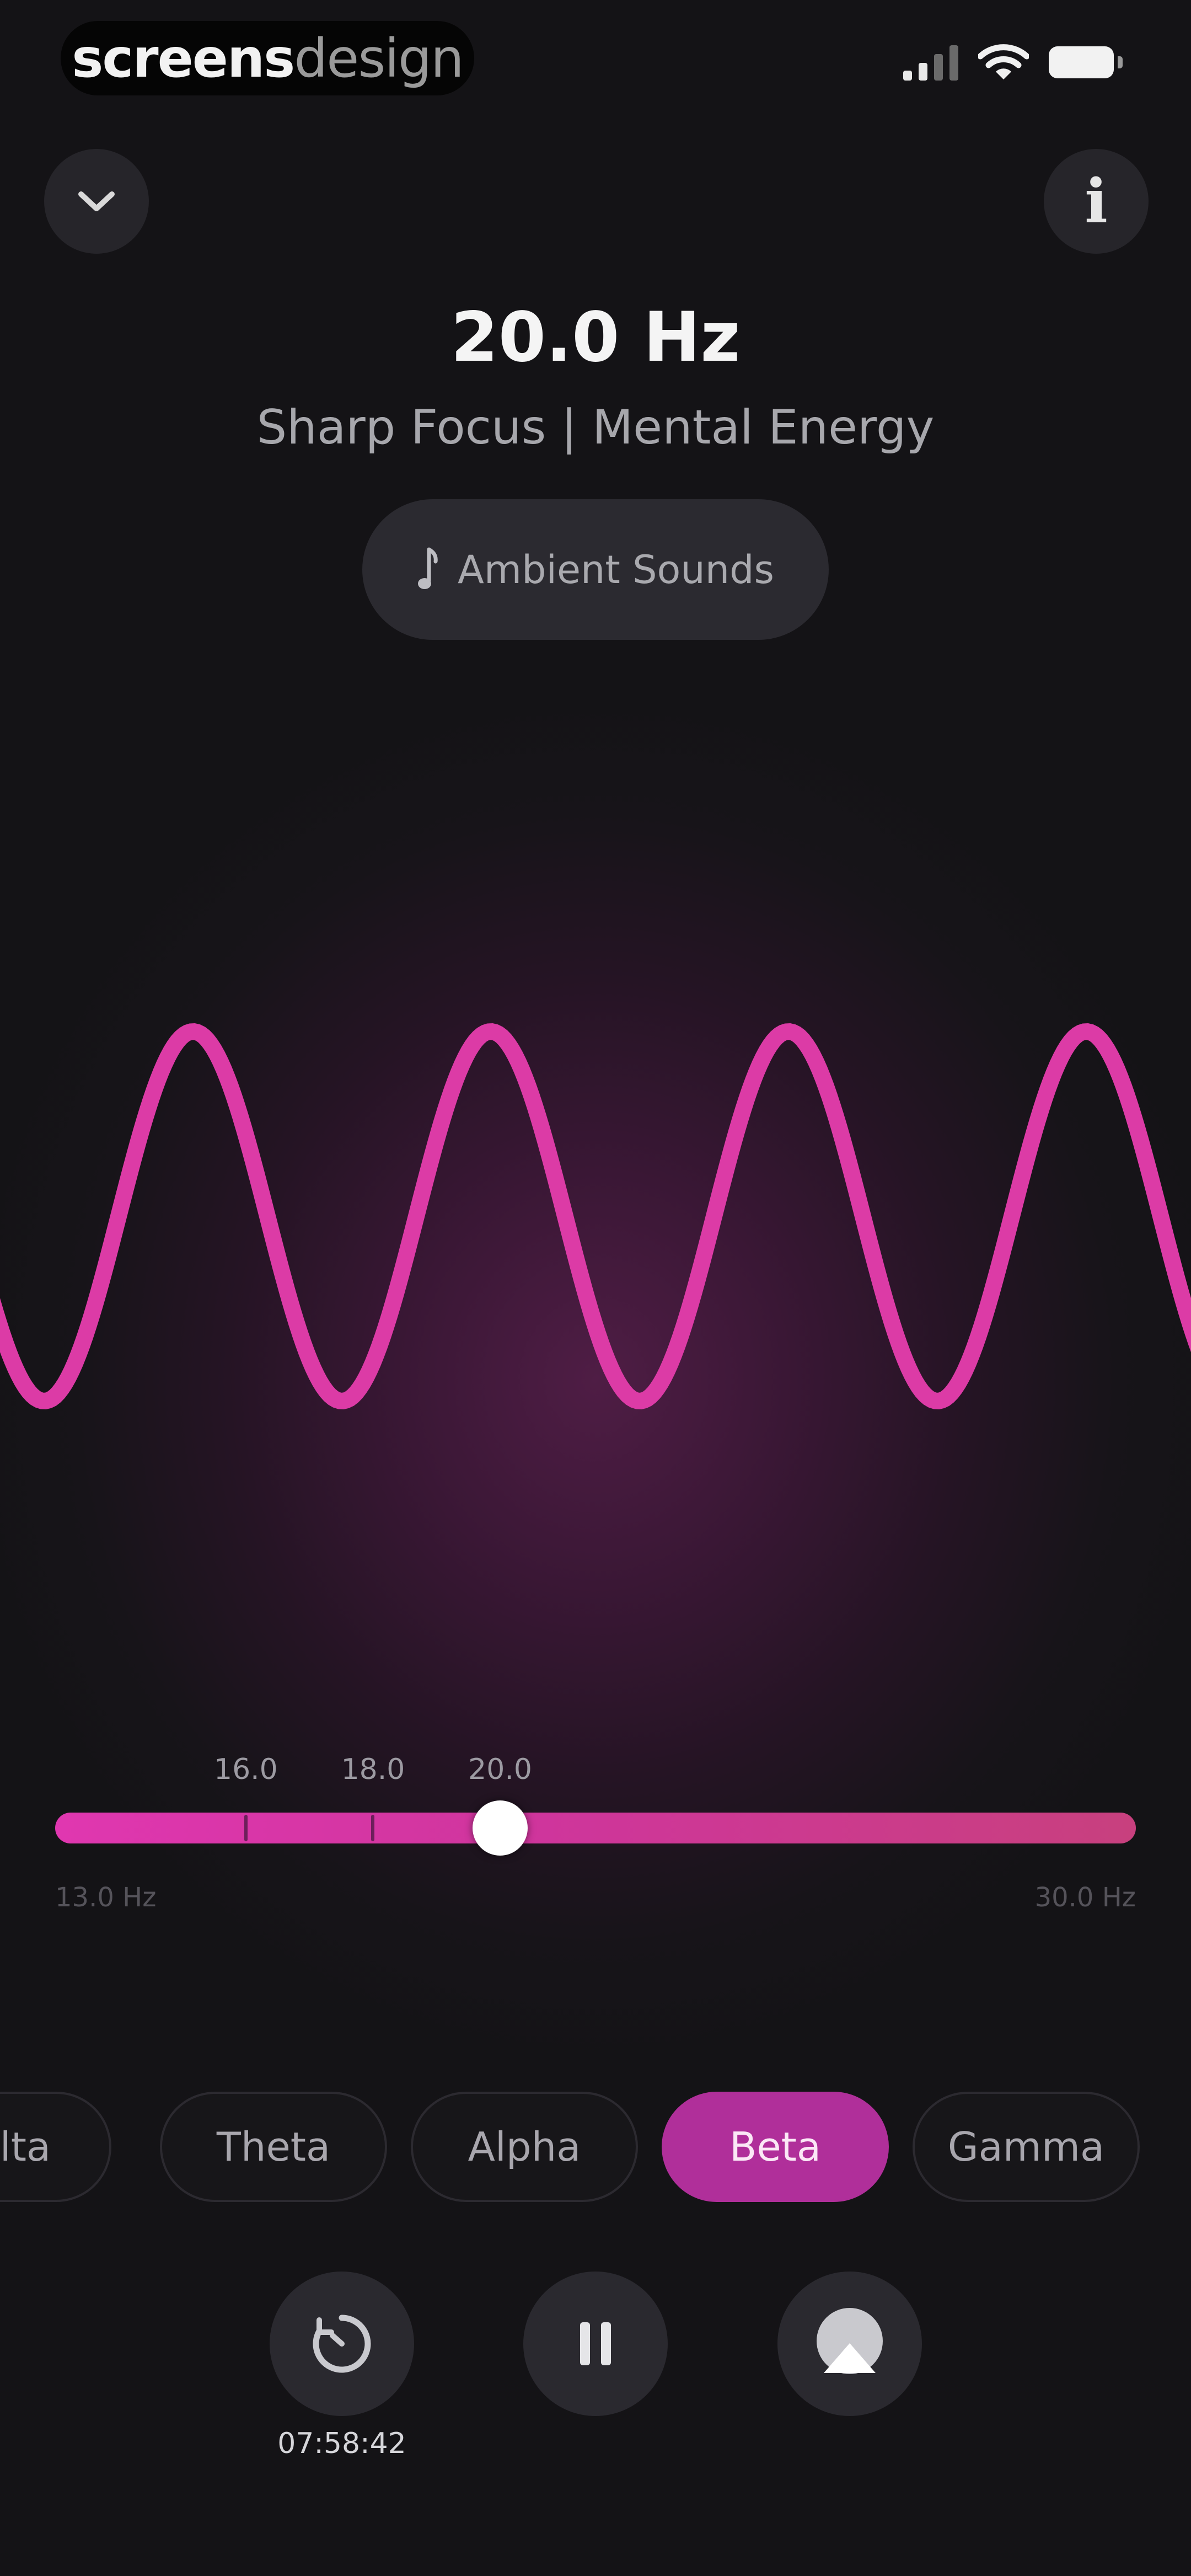 This screenshot has height=2576, width=1191. I want to click on music-note-icon, so click(428, 568).